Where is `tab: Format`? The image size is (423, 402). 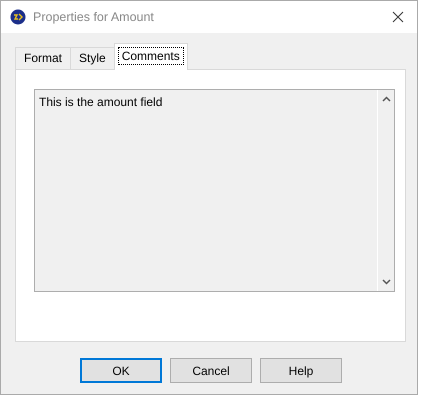
tab: Format is located at coordinates (43, 58).